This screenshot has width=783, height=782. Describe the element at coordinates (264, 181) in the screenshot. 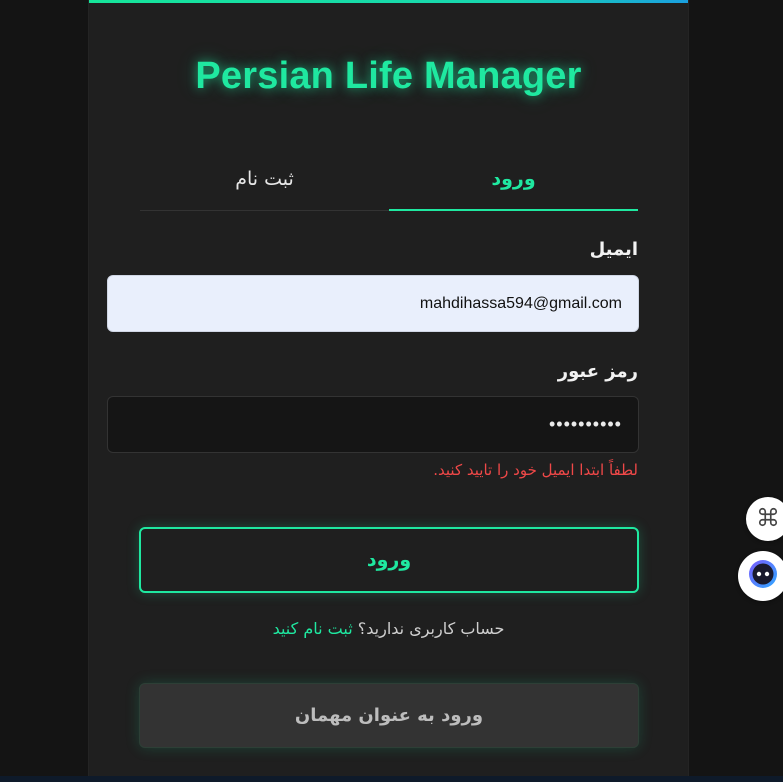

I see `tab-signup: ثبت نام` at that location.